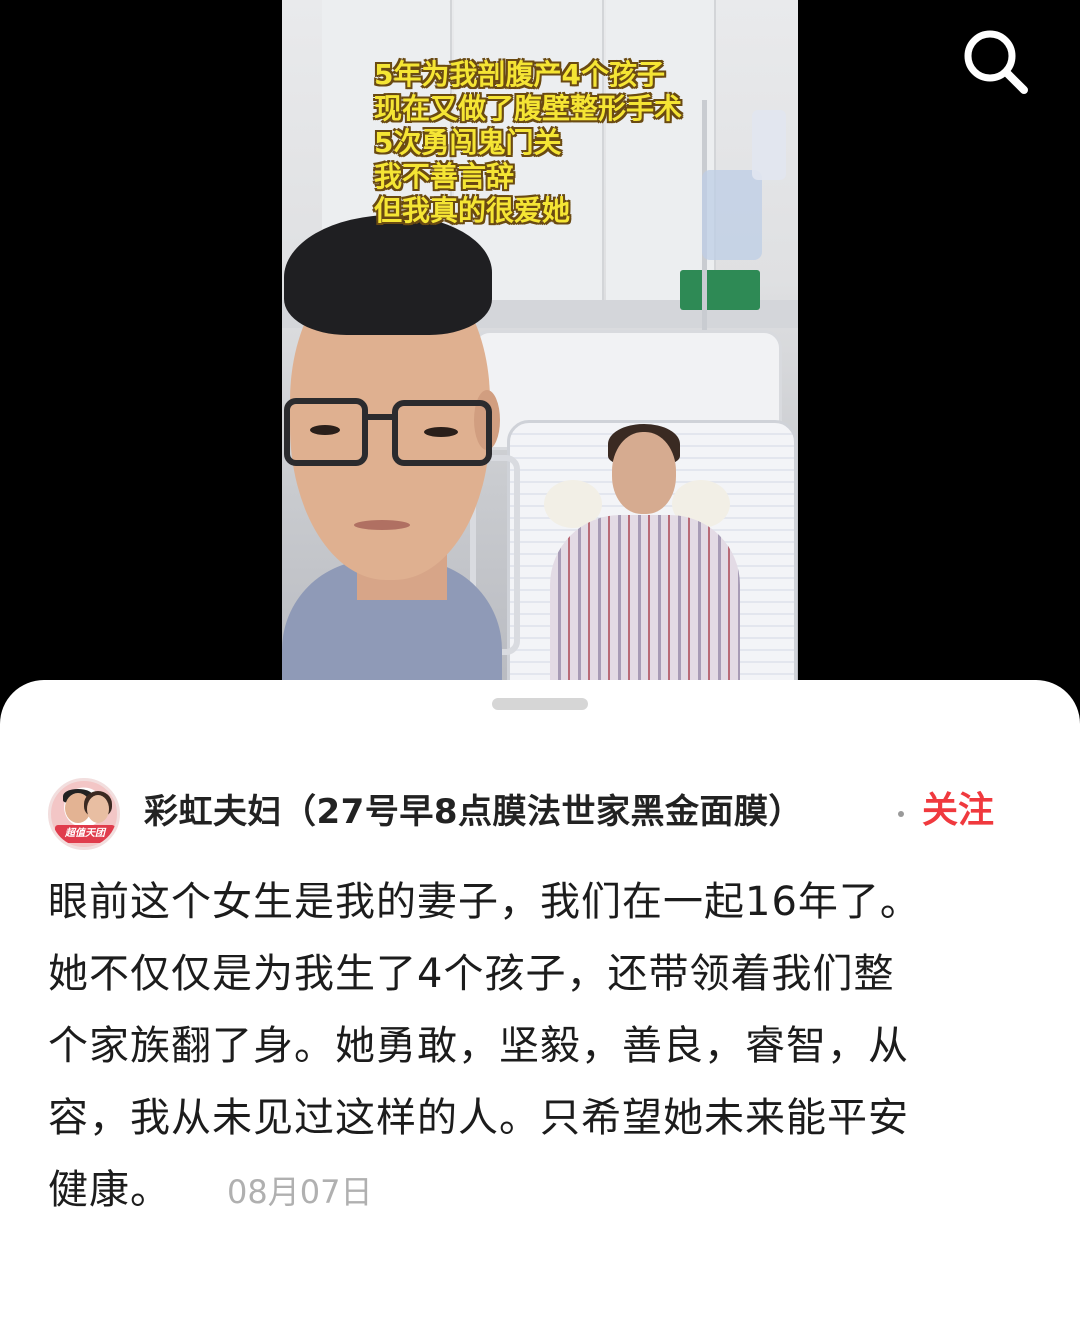  I want to click on sheet-drag-handle, so click(540, 704).